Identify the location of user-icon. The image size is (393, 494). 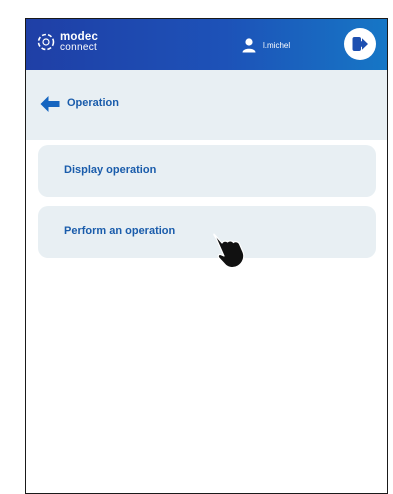
(249, 45).